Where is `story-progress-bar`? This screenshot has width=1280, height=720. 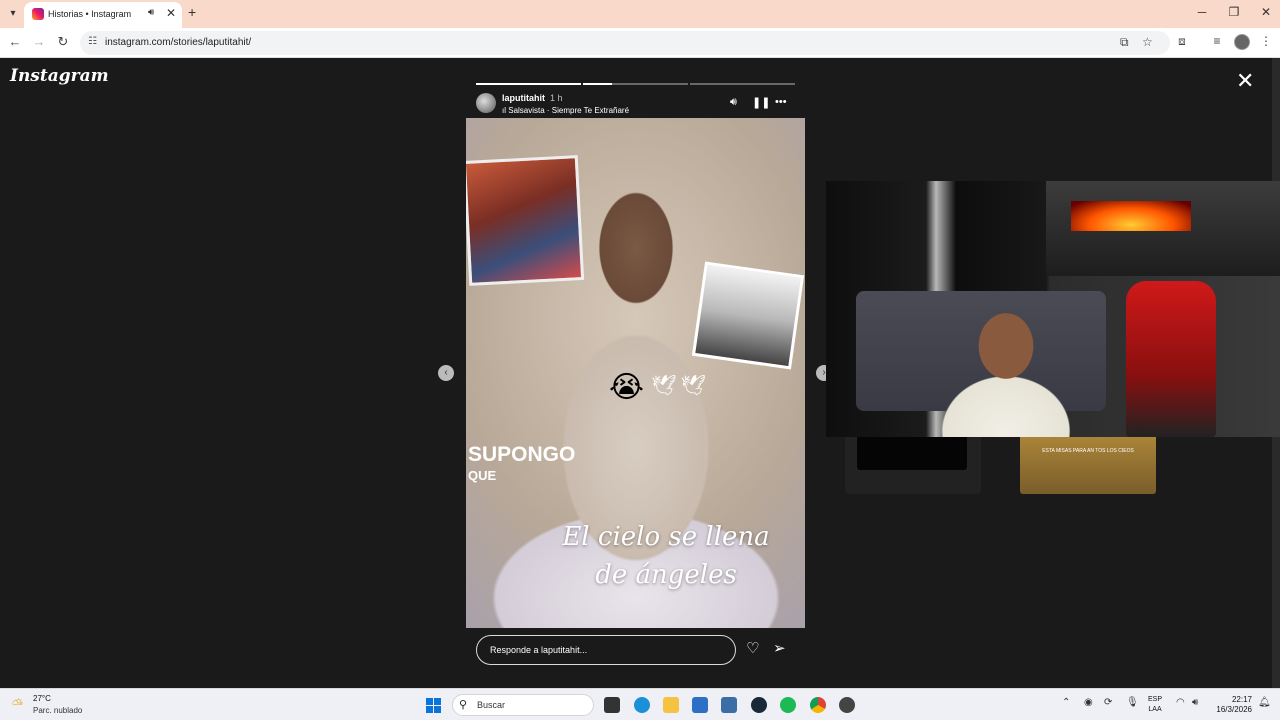
story-progress-bar is located at coordinates (635, 84).